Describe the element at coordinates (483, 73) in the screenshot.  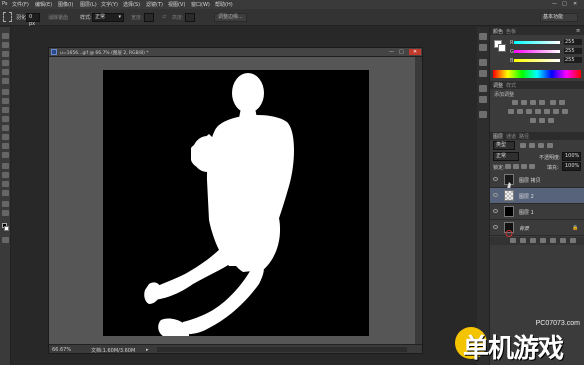
I see `paragraph-panel-icon` at that location.